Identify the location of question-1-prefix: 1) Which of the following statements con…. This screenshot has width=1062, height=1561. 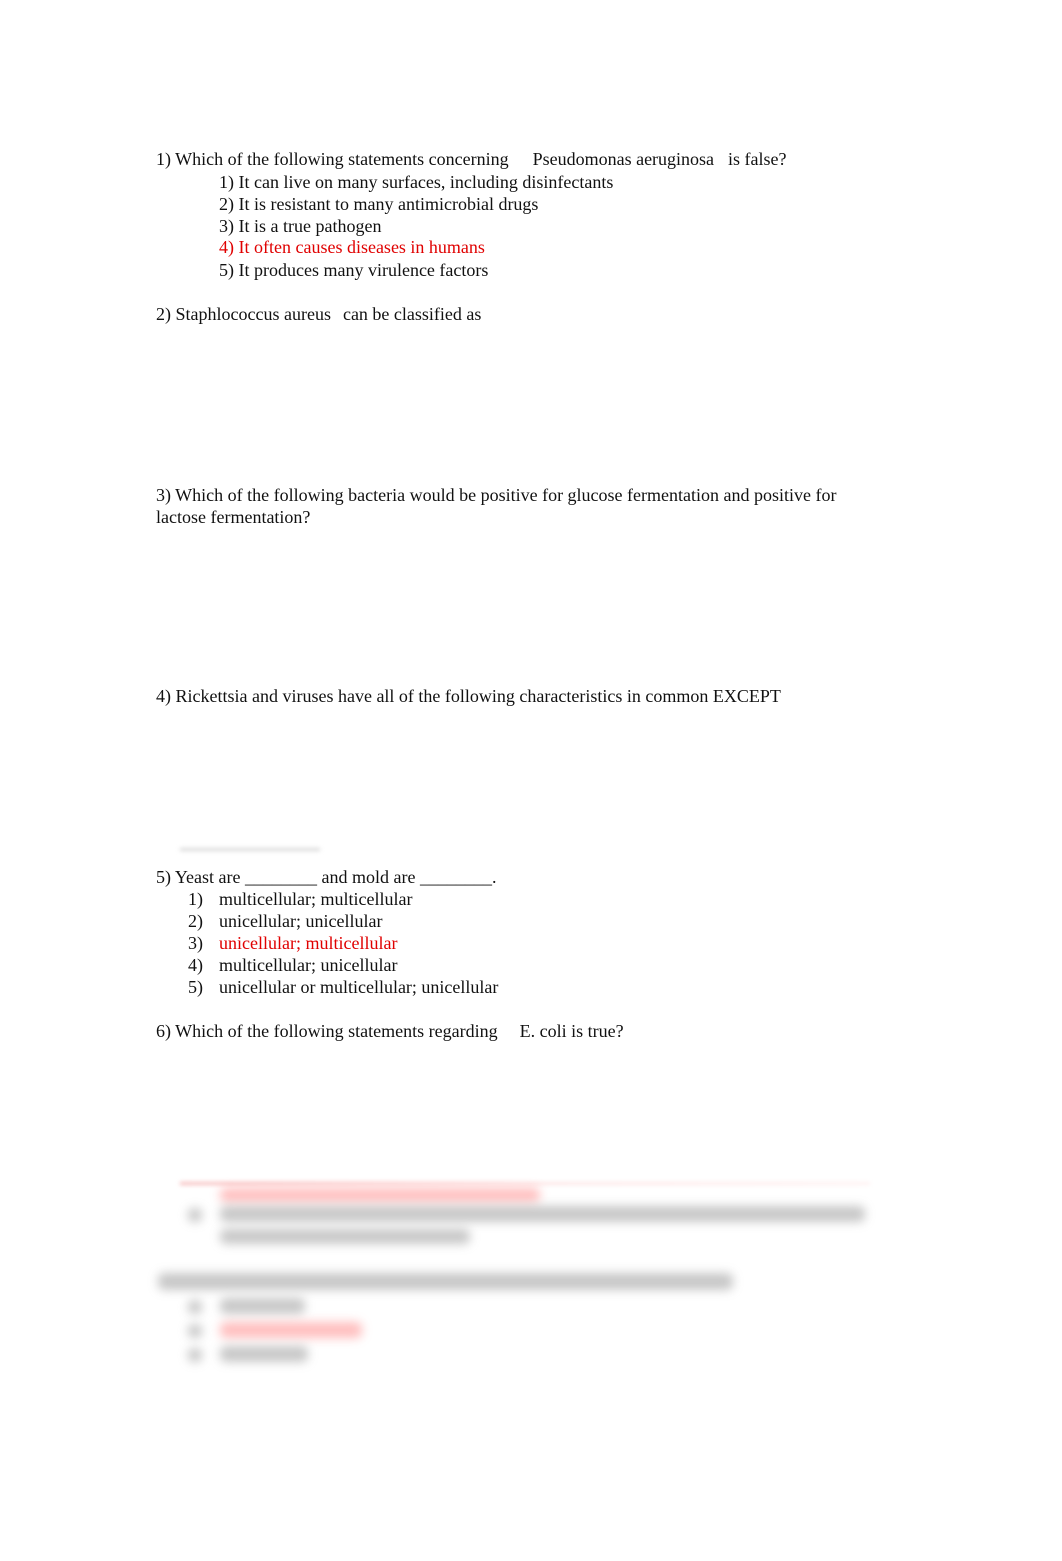
(332, 159).